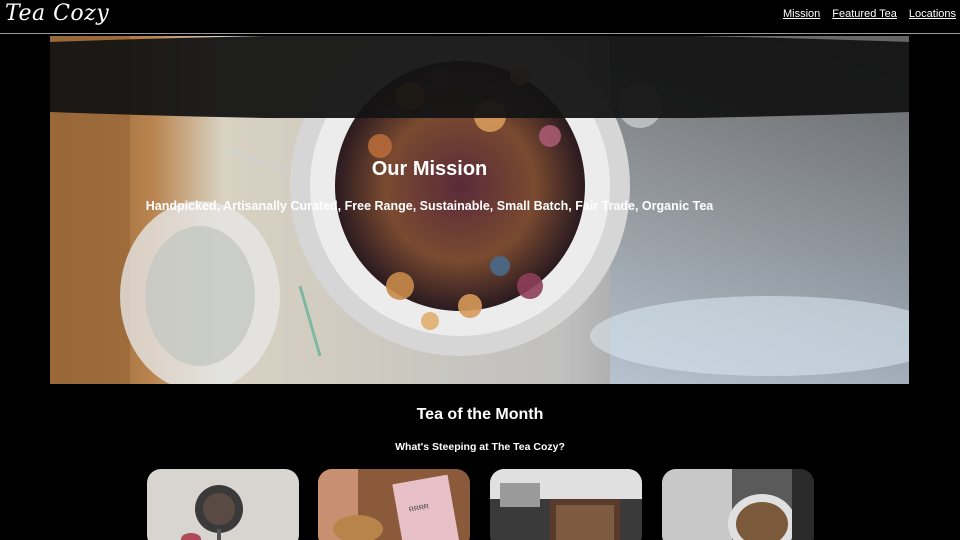 The image size is (960, 540). I want to click on nav-link-mission: Mission, so click(801, 14).